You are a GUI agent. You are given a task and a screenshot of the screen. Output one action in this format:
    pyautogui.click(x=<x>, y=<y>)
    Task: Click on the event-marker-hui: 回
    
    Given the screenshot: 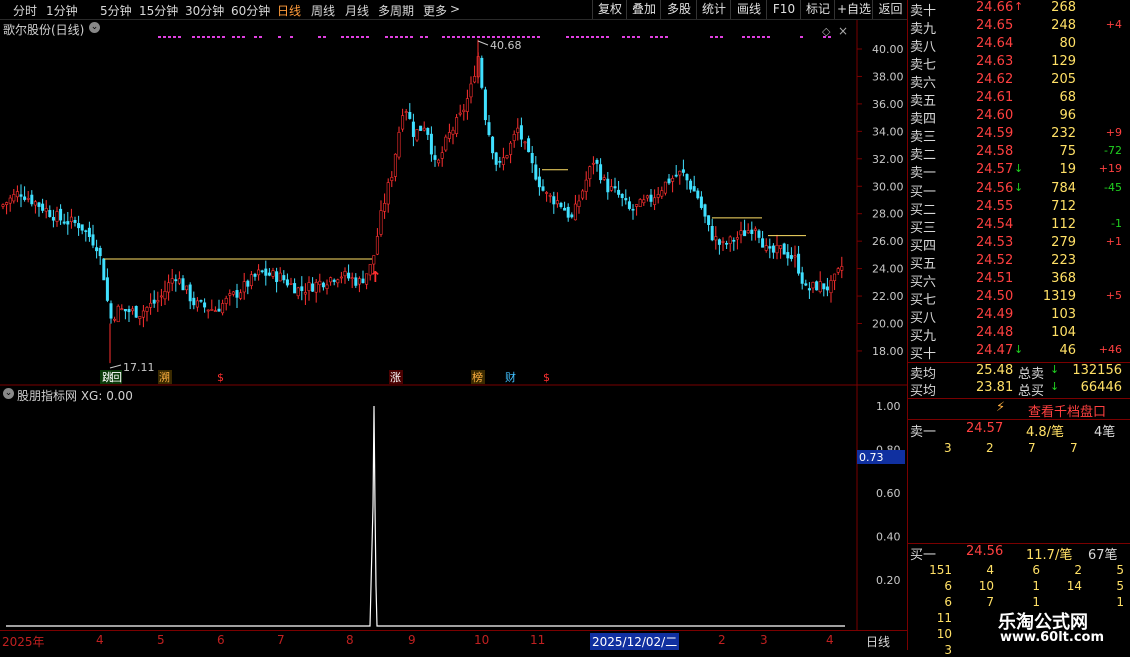 What is the action you would take?
    pyautogui.click(x=116, y=377)
    